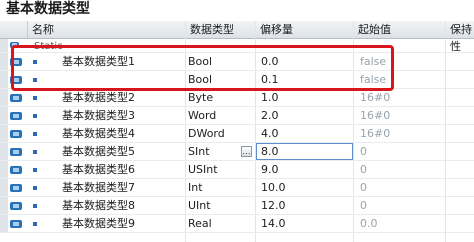 The image size is (474, 242). Describe the element at coordinates (273, 188) in the screenshot. I see `row-offset: 10.0` at that location.